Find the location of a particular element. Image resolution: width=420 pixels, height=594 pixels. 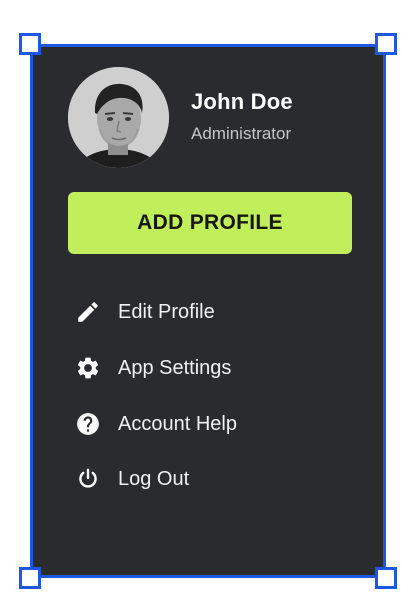

avatar is located at coordinates (118, 117).